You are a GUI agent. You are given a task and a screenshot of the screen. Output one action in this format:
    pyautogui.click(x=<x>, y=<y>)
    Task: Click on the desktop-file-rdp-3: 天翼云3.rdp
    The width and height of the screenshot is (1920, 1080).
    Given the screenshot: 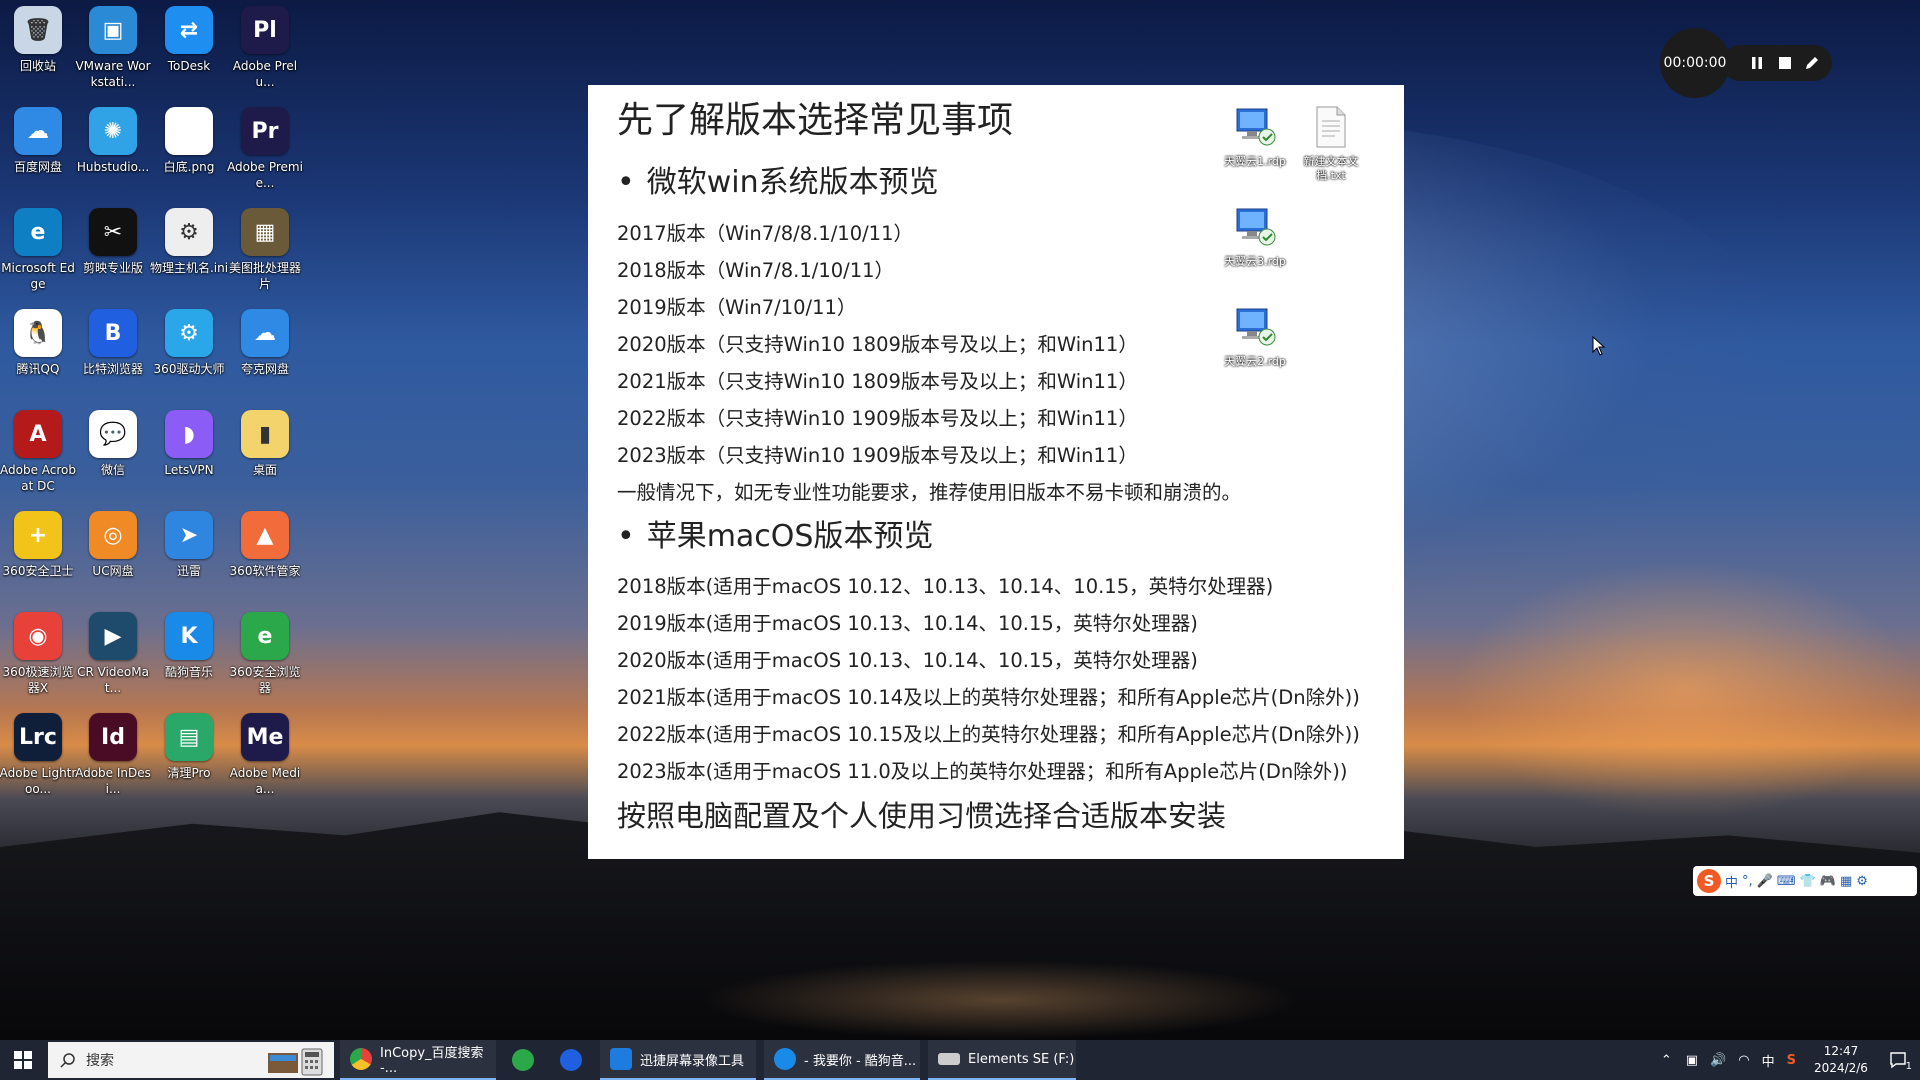 What is the action you would take?
    pyautogui.click(x=1255, y=236)
    